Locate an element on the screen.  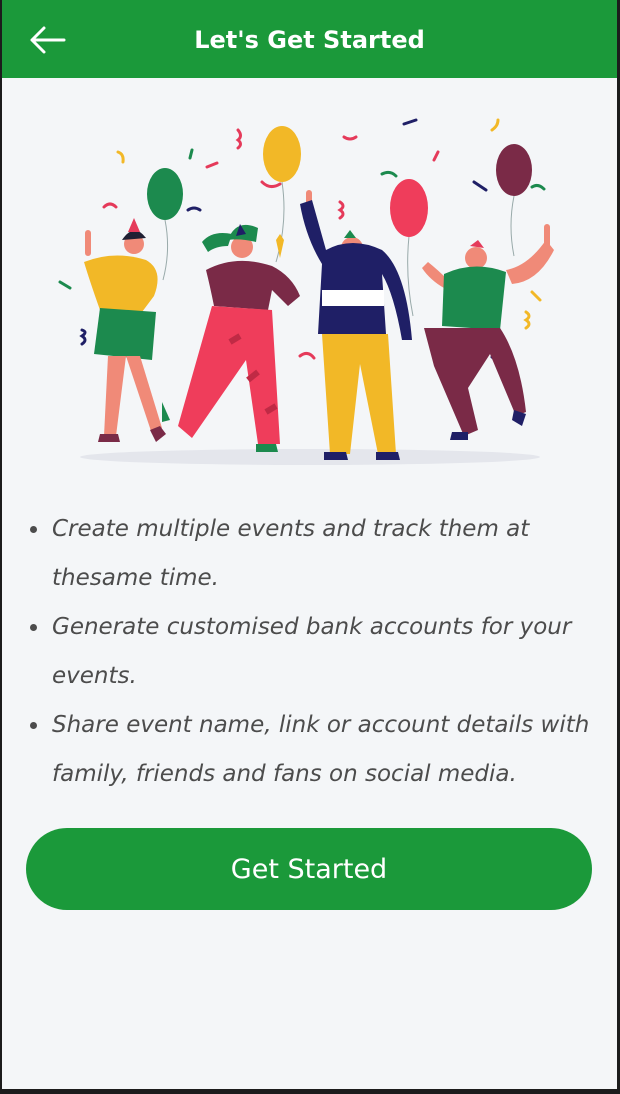
page-title: Let's Get Started is located at coordinates (309, 40).